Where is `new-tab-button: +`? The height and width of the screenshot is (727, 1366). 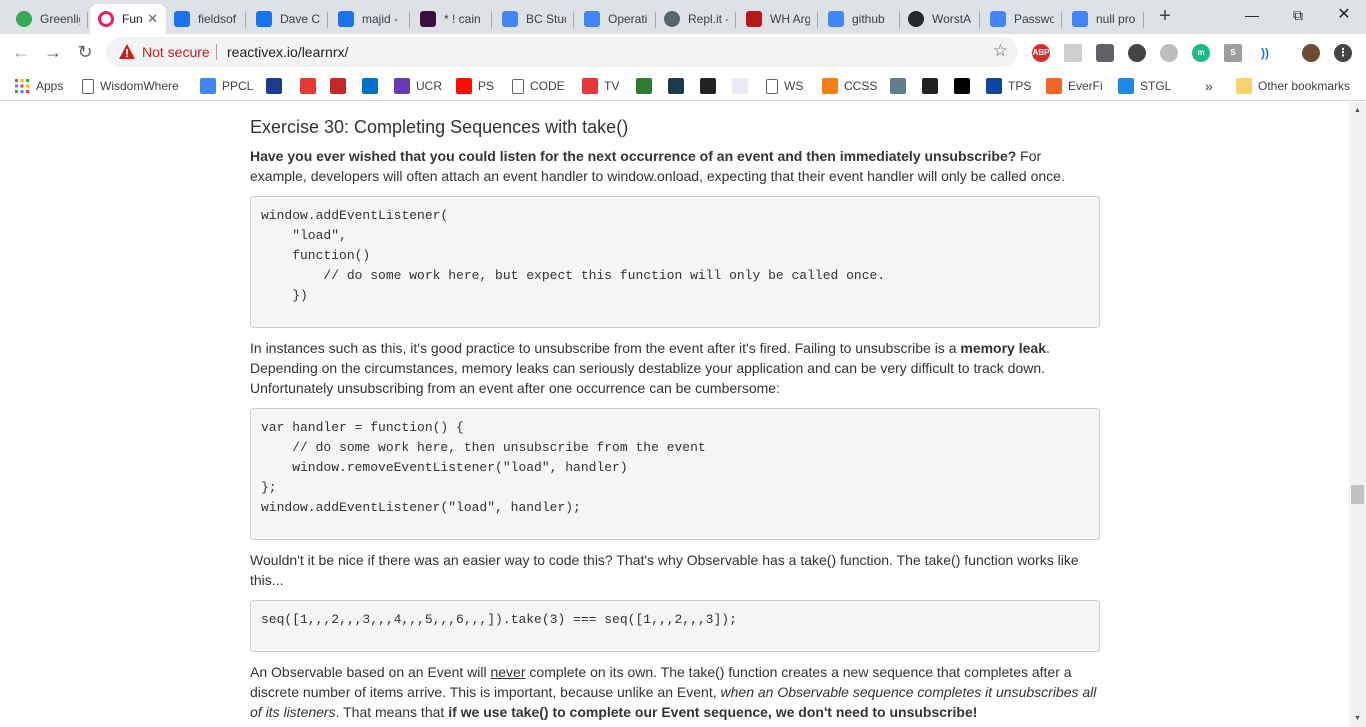 new-tab-button: + is located at coordinates (1165, 17).